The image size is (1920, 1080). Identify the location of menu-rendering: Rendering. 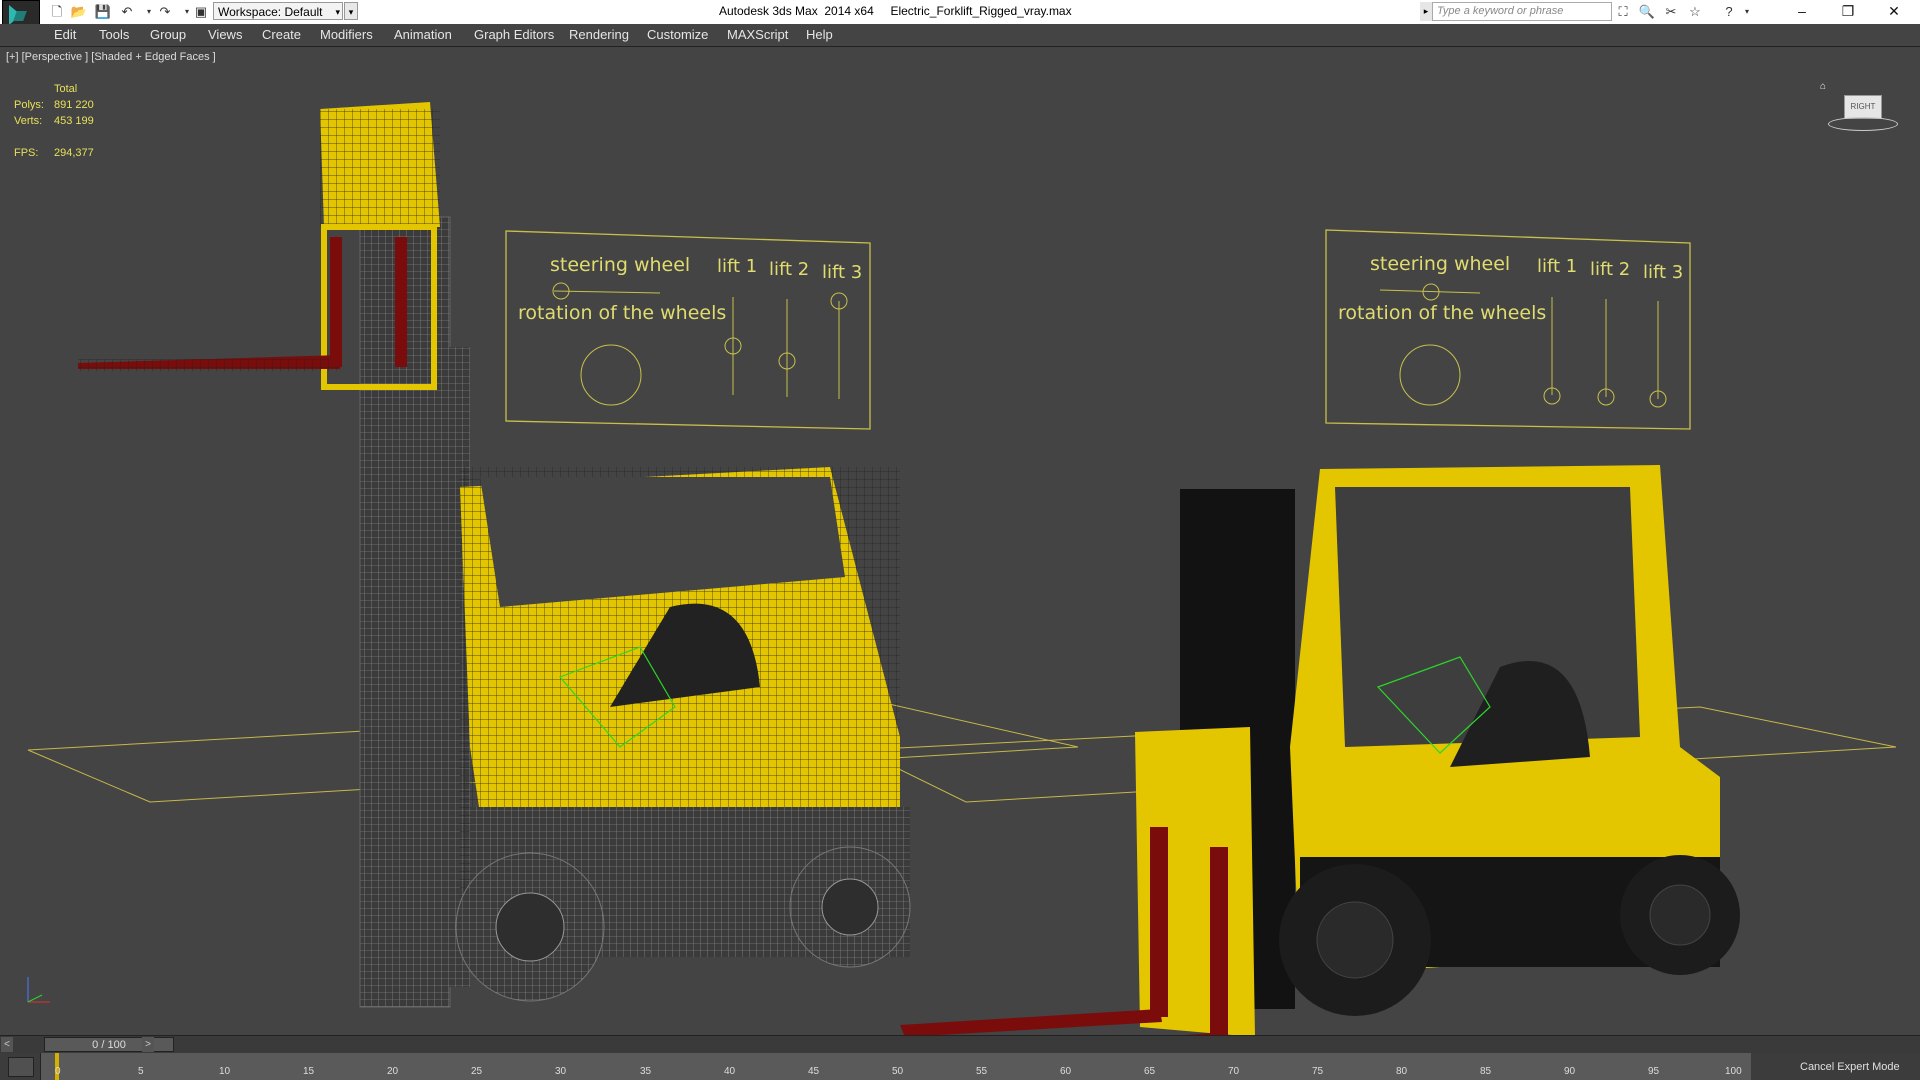
(599, 34).